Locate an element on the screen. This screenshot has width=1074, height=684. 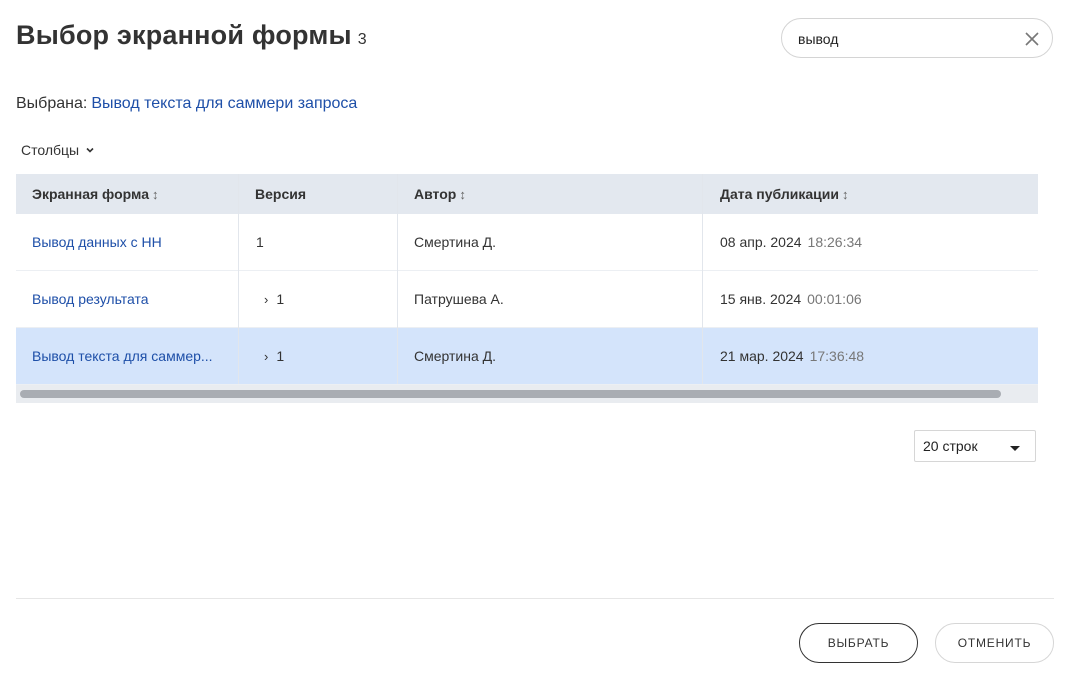
chevron-down-icon is located at coordinates (90, 150).